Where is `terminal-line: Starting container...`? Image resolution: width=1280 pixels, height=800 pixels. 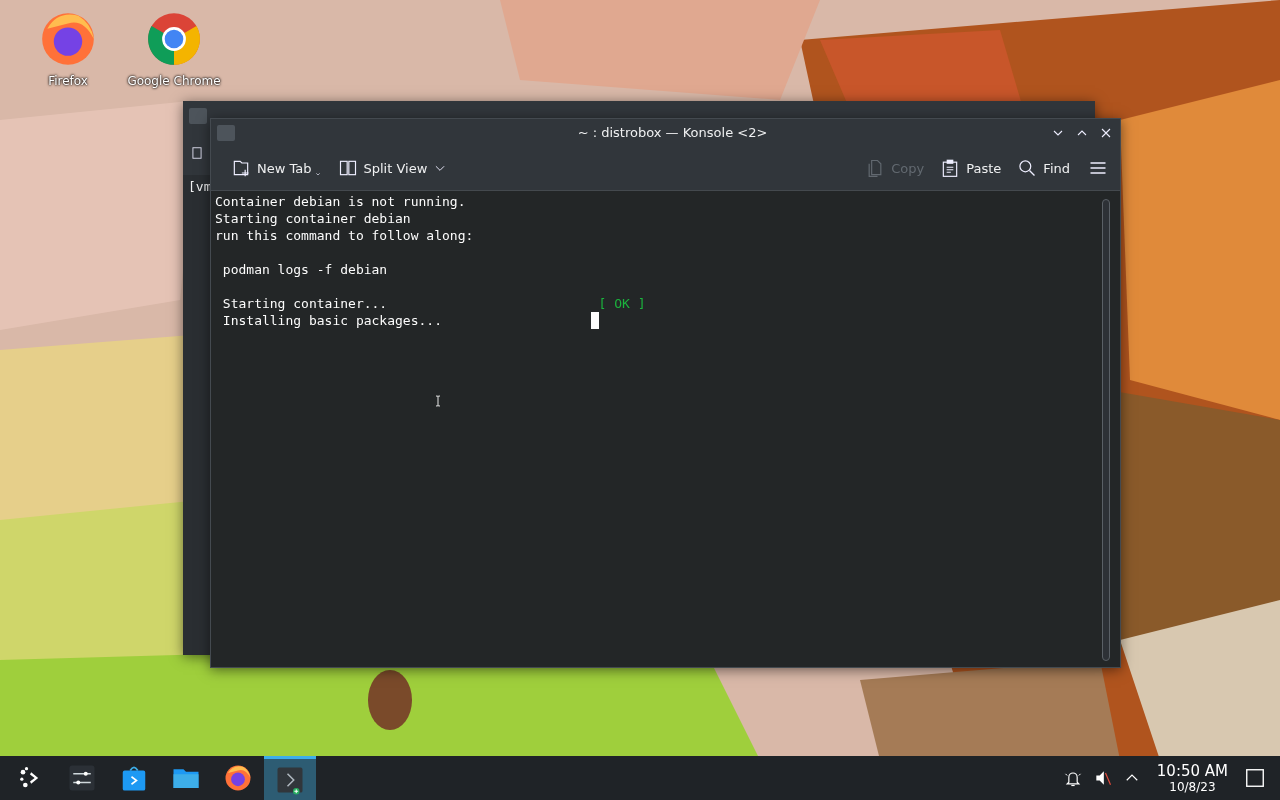
terminal-line: Starting container... is located at coordinates (304, 303).